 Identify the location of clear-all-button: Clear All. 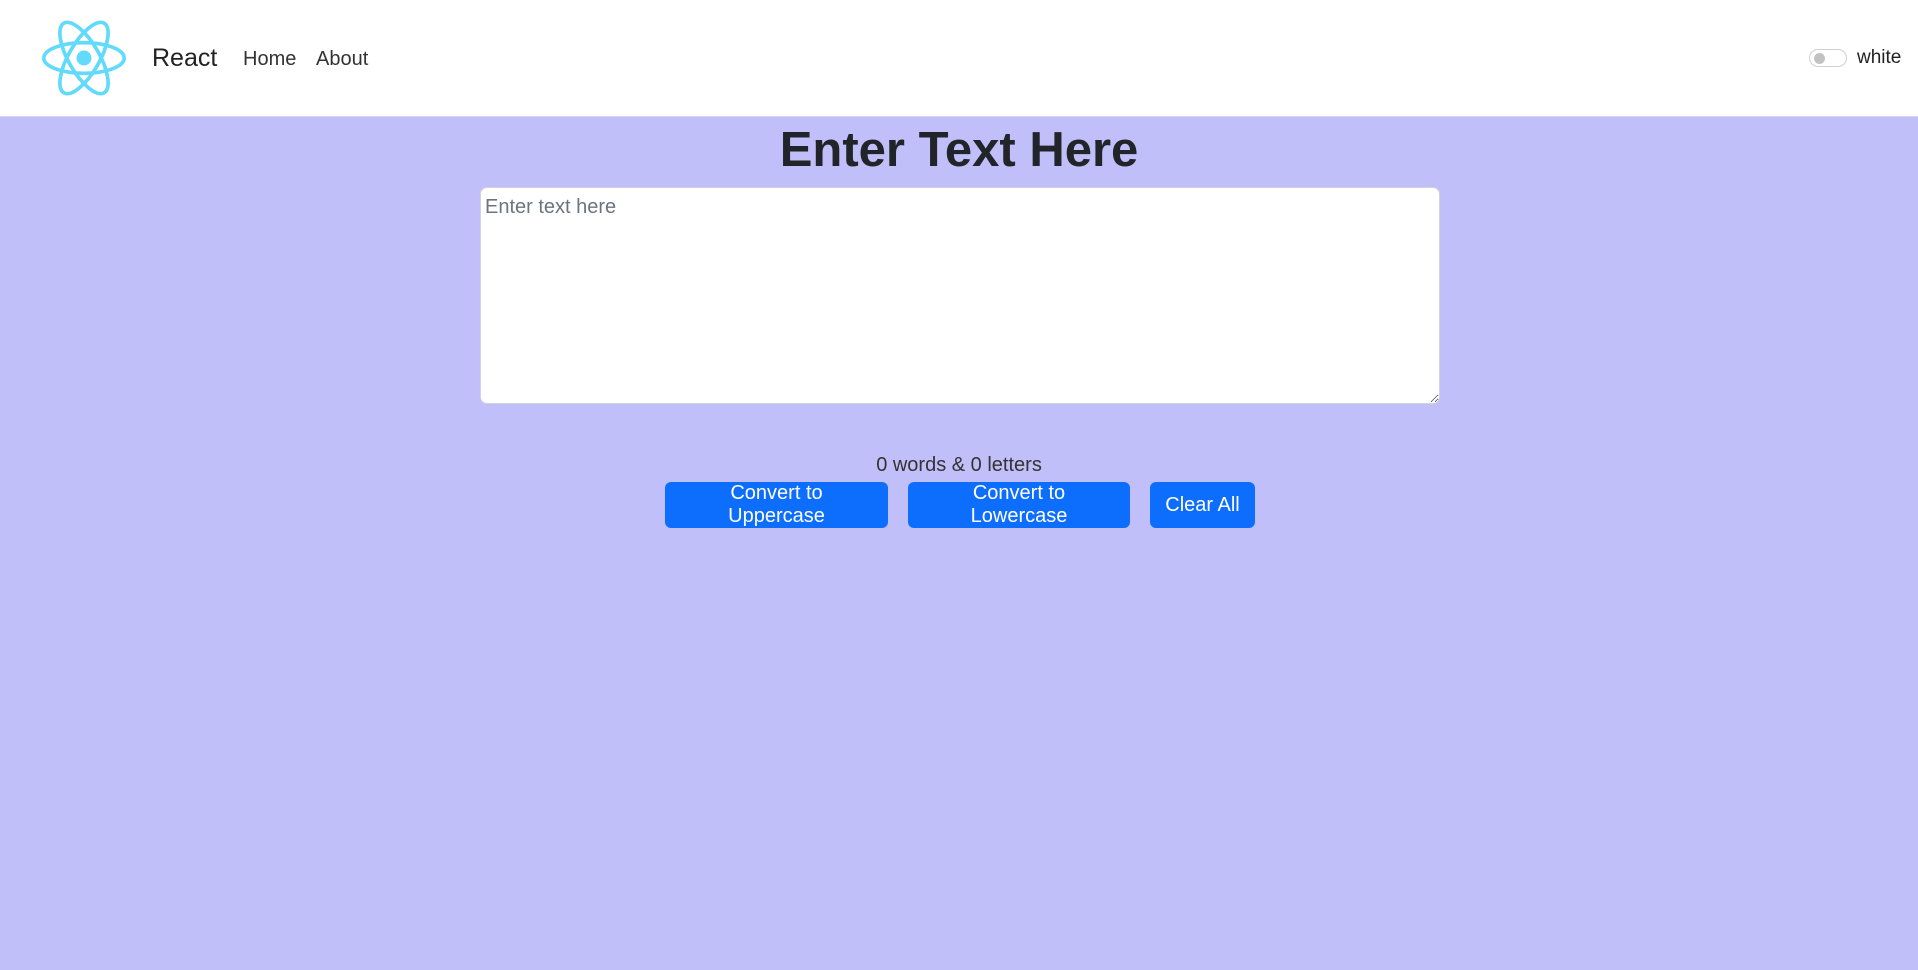
(1202, 505).